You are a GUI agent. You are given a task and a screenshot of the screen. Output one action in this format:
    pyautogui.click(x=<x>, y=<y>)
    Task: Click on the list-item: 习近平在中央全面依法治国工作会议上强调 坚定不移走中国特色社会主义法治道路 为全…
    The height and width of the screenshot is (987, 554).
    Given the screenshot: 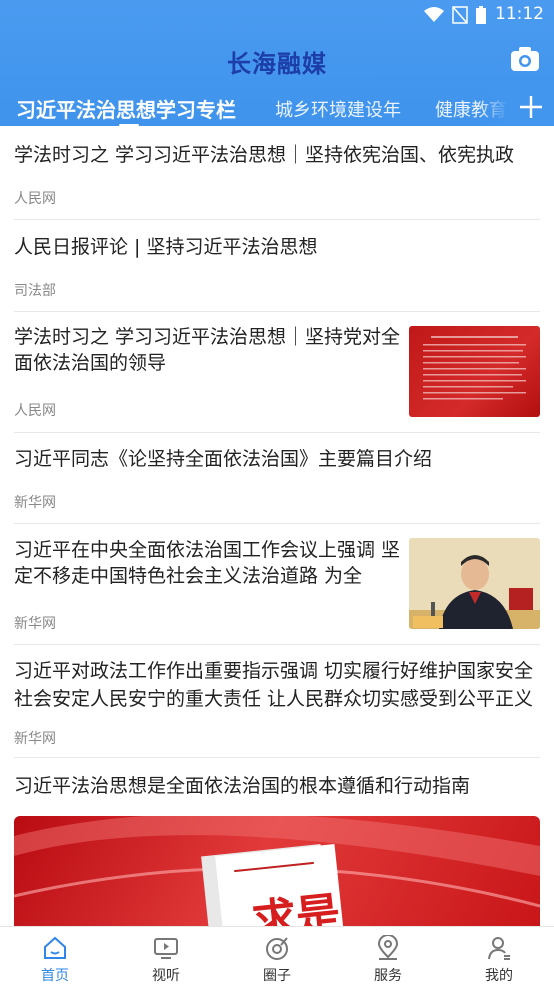 What is the action you would take?
    pyautogui.click(x=277, y=591)
    